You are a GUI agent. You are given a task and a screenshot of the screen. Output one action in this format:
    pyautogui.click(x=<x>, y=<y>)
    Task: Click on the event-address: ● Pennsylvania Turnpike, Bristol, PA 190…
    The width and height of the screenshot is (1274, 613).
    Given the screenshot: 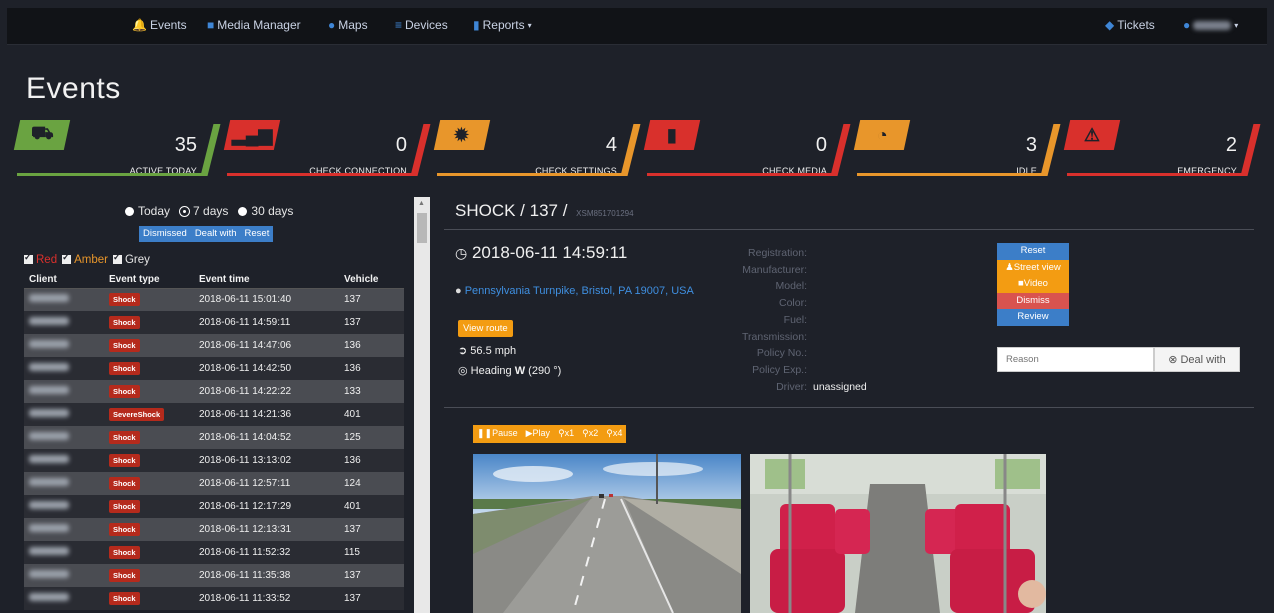 What is the action you would take?
    pyautogui.click(x=580, y=291)
    